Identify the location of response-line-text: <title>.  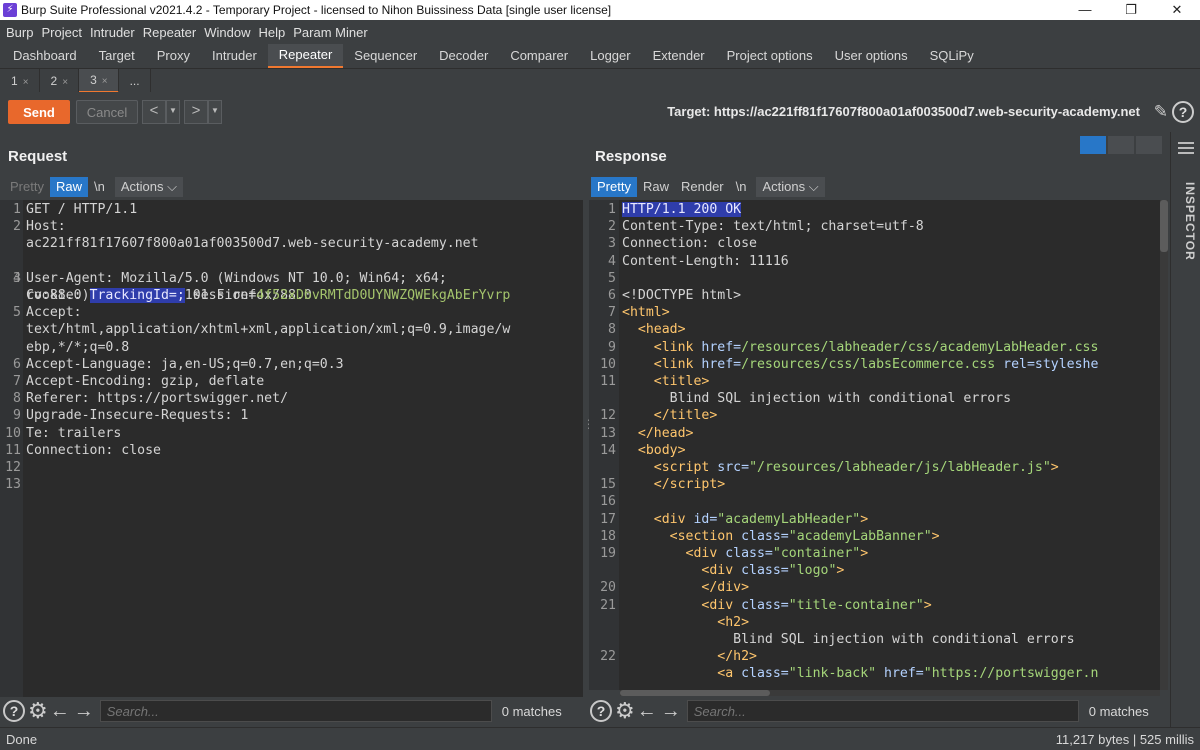
(681, 381).